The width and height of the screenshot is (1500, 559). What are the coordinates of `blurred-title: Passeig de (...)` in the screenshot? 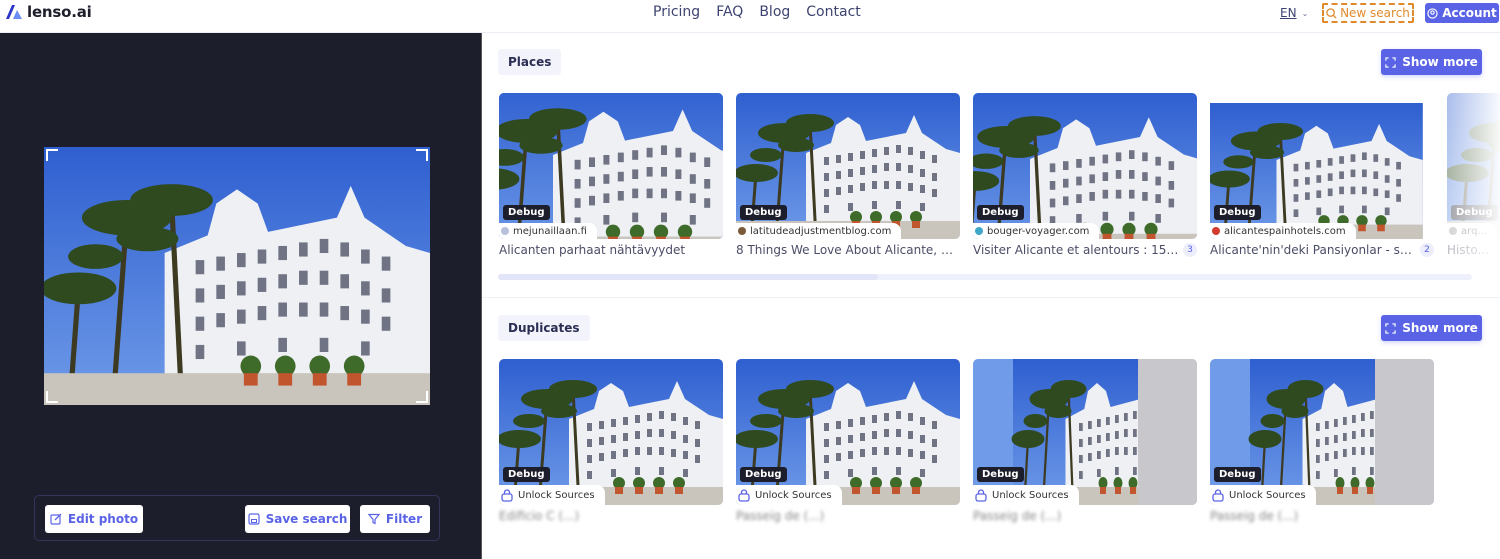 It's located at (780, 516).